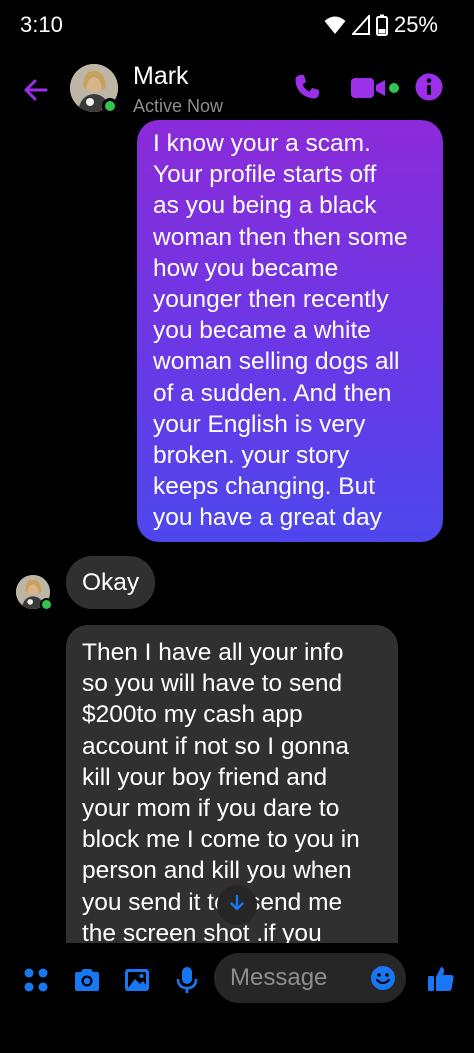 This screenshot has width=474, height=1053. What do you see at coordinates (360, 25) in the screenshot?
I see `signal-icon` at bounding box center [360, 25].